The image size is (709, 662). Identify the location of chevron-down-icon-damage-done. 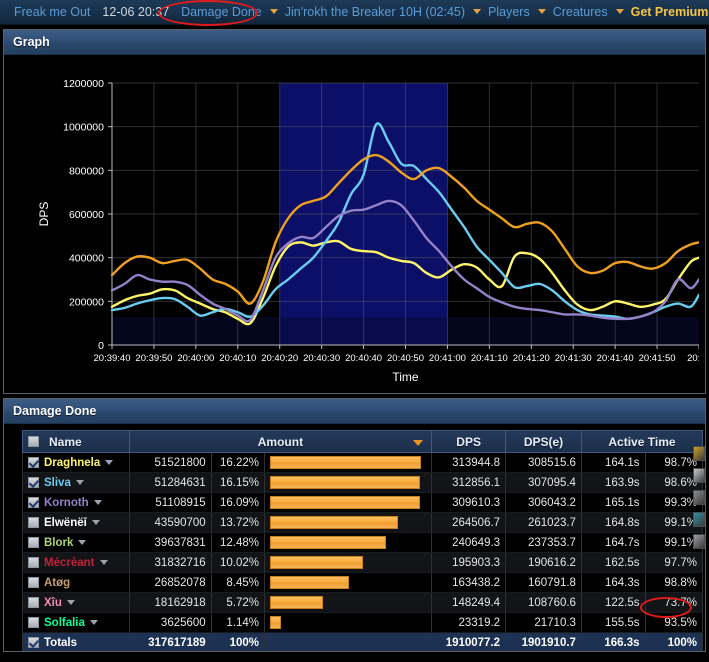
(273, 11).